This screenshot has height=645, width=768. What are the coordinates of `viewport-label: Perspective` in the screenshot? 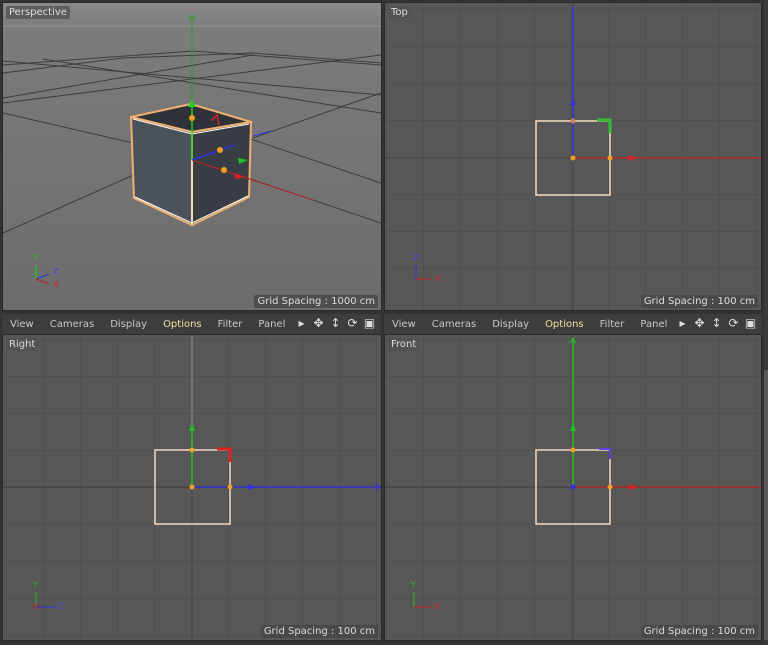 It's located at (38, 12).